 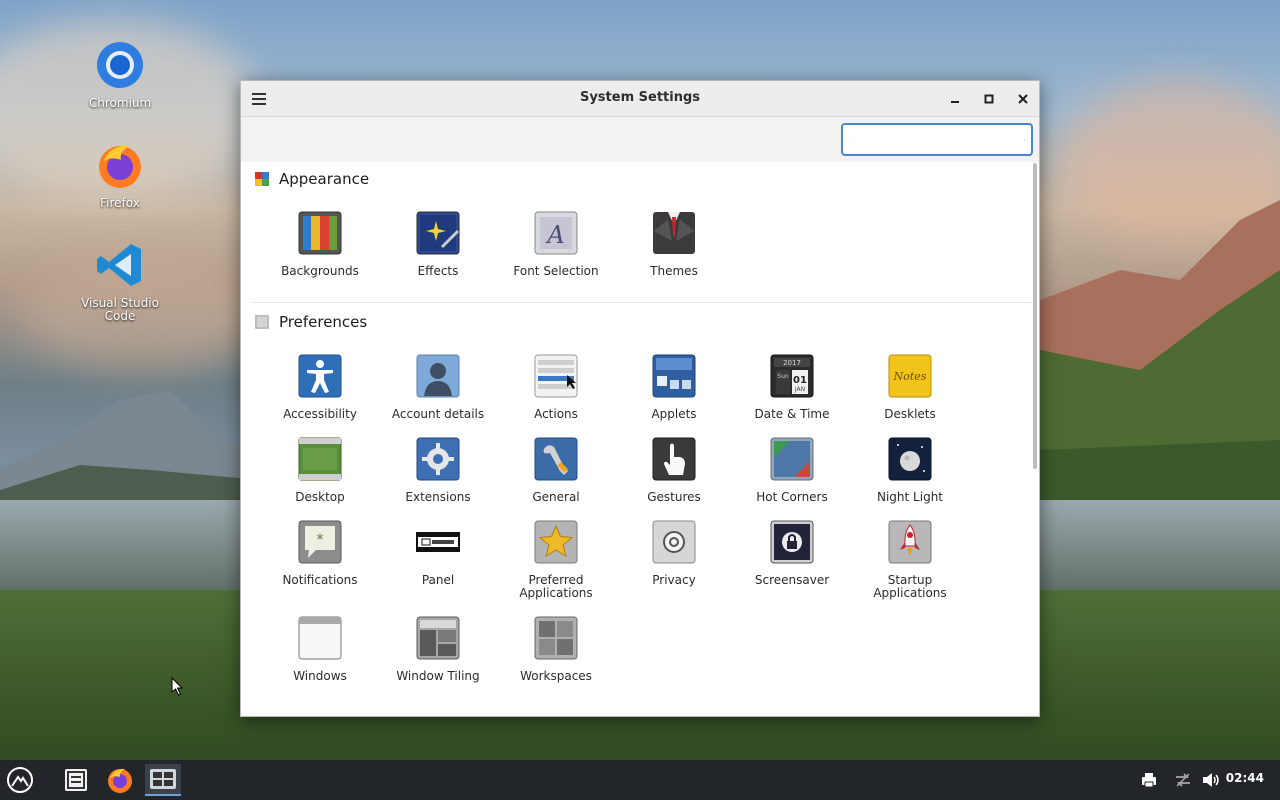 What do you see at coordinates (989, 99) in the screenshot?
I see `maximize-button` at bounding box center [989, 99].